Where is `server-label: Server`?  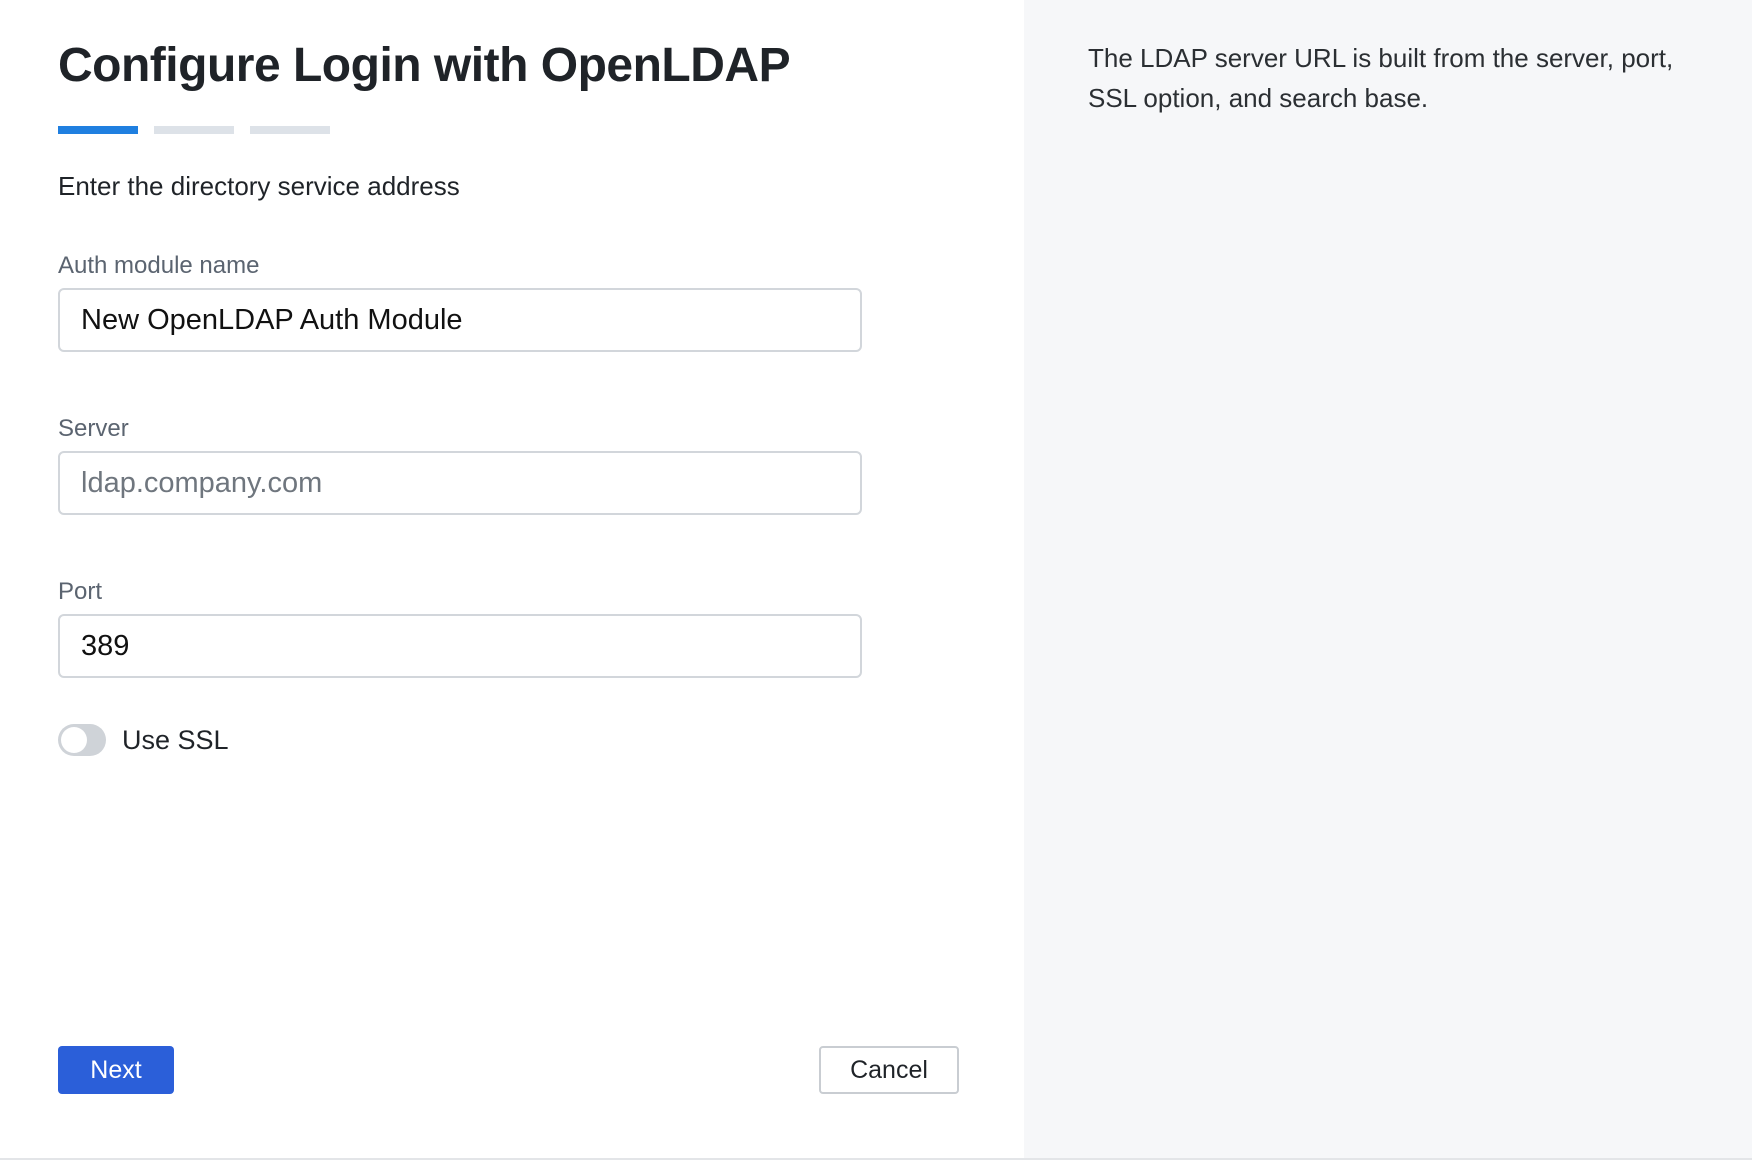
server-label: Server is located at coordinates (93, 428).